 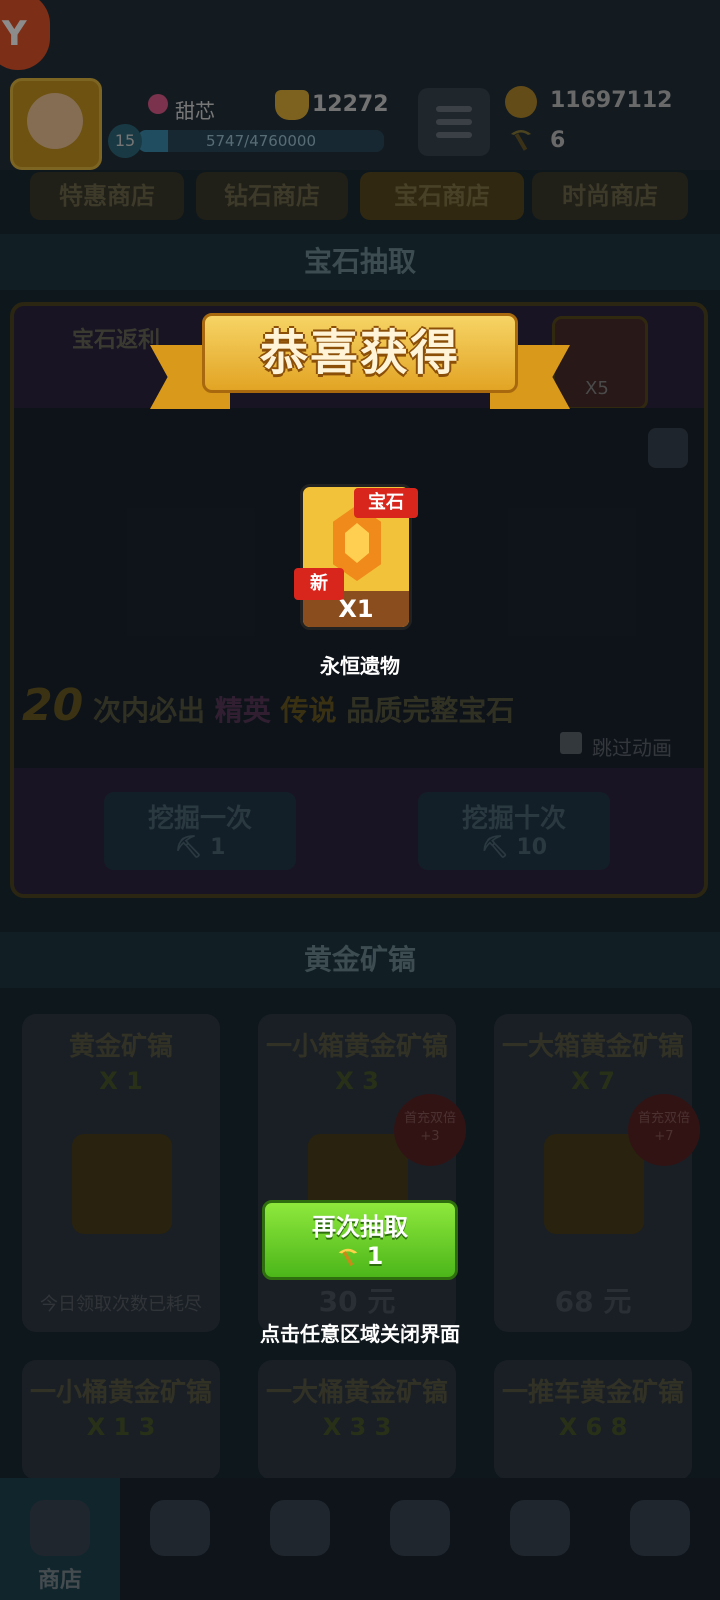 What do you see at coordinates (359, 353) in the screenshot?
I see `congrats-title: 恭喜获得` at bounding box center [359, 353].